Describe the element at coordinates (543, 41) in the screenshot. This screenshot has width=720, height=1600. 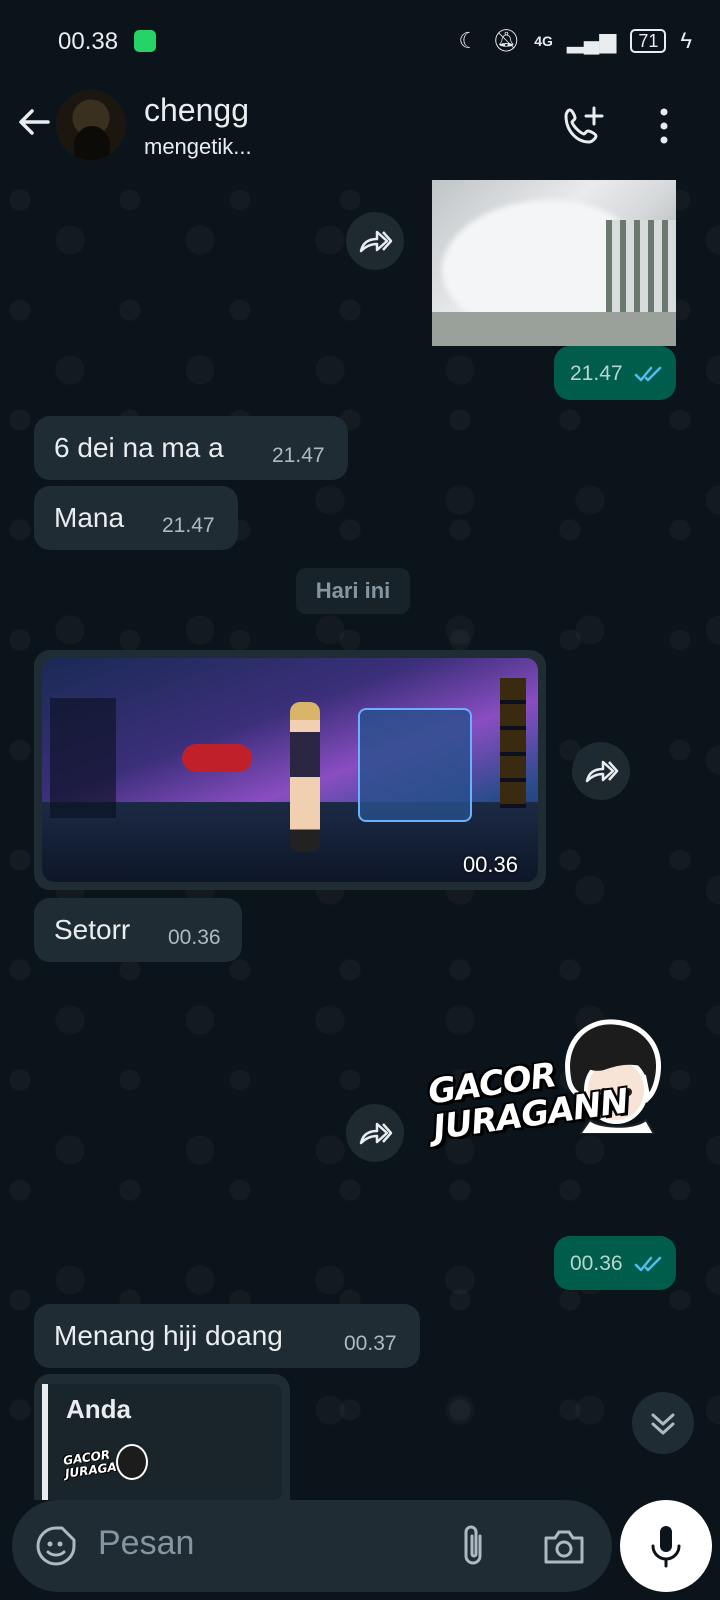
I see `network-label: 4G` at that location.